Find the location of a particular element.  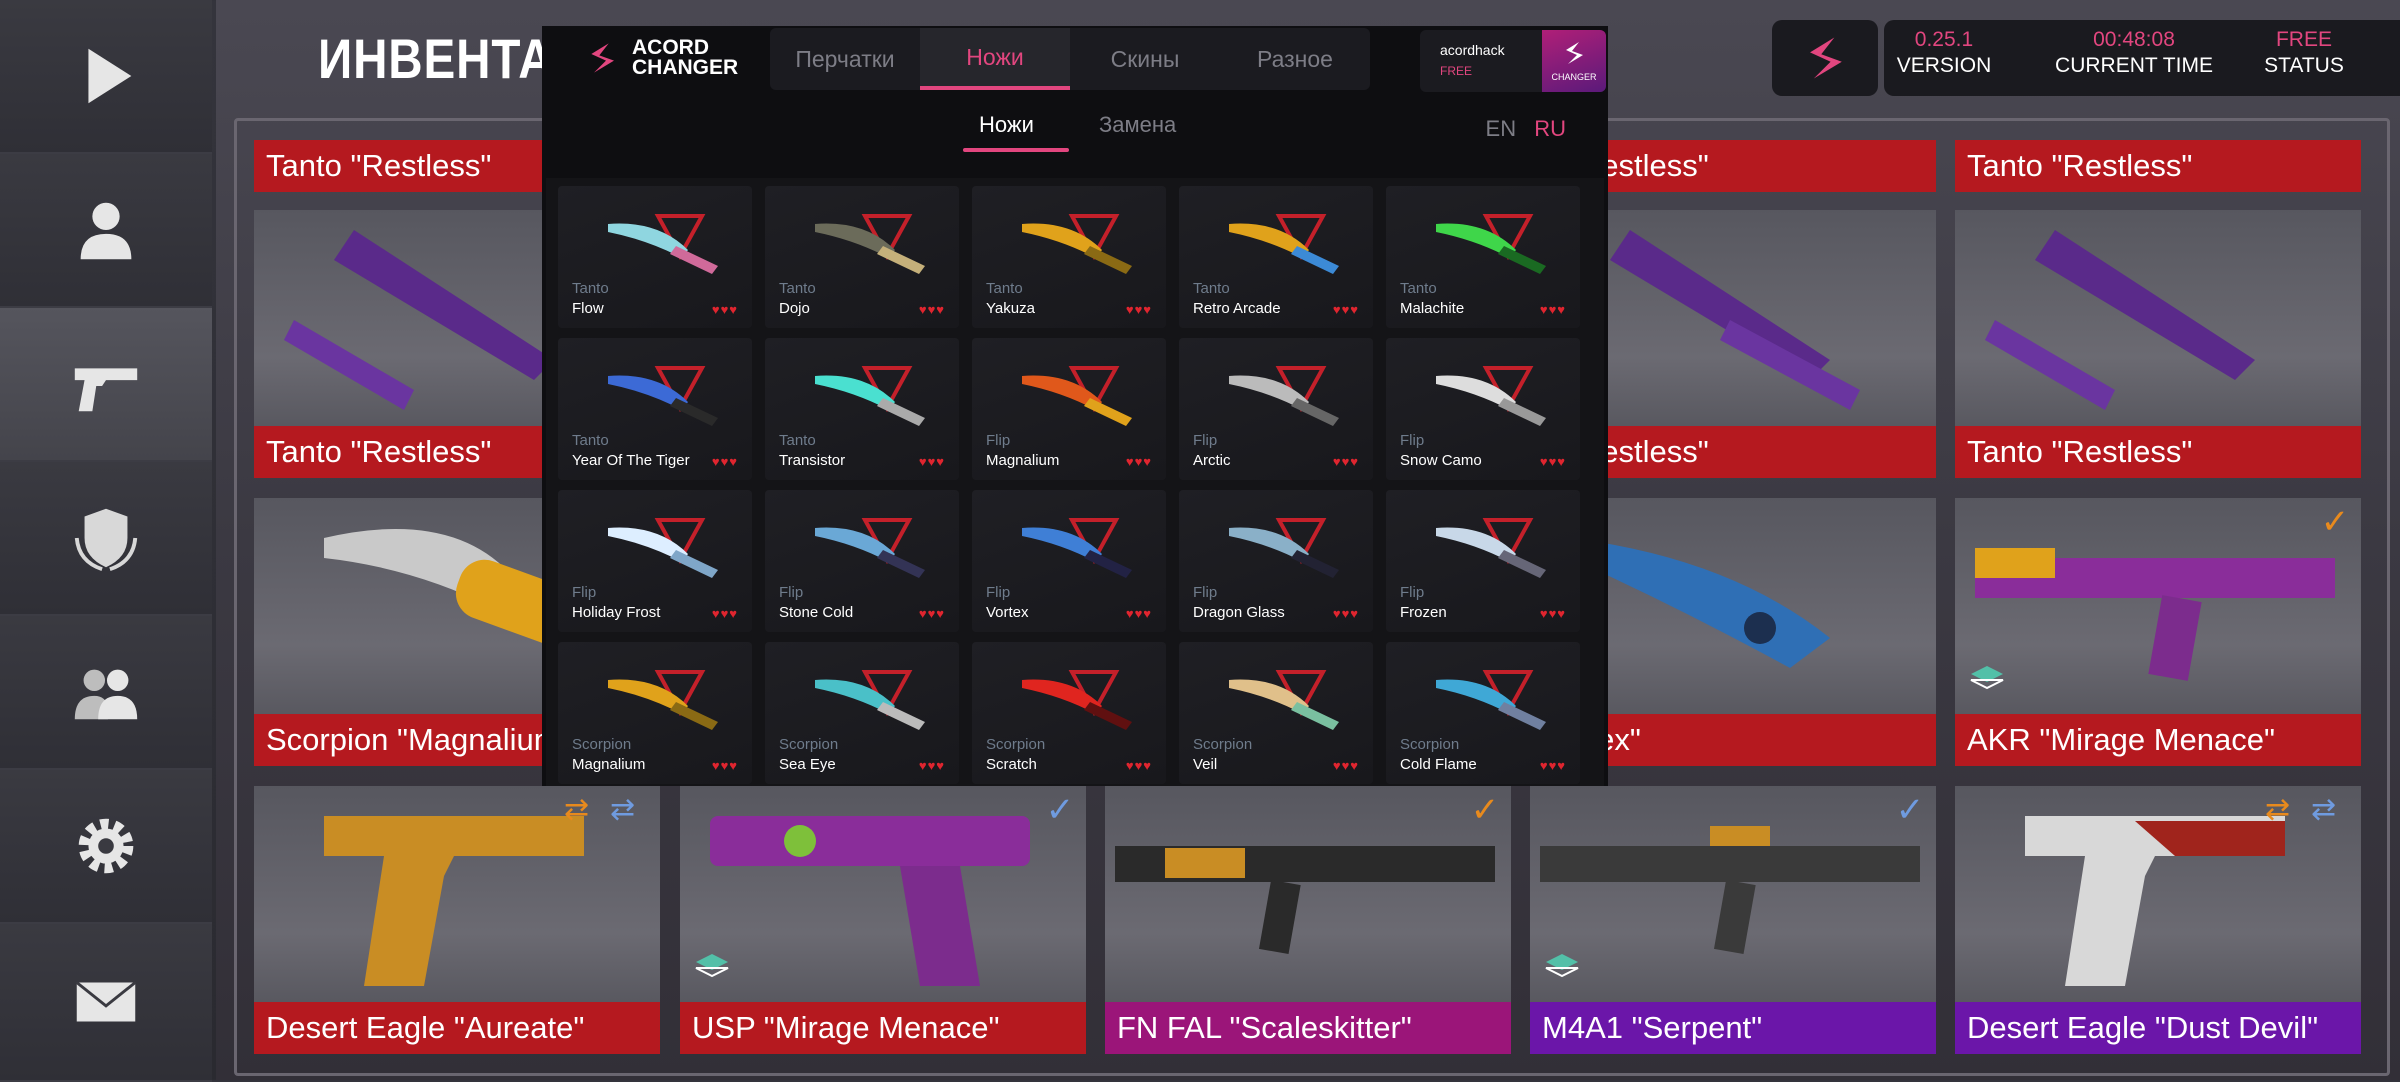

knife-name: Yakuza is located at coordinates (1010, 308).